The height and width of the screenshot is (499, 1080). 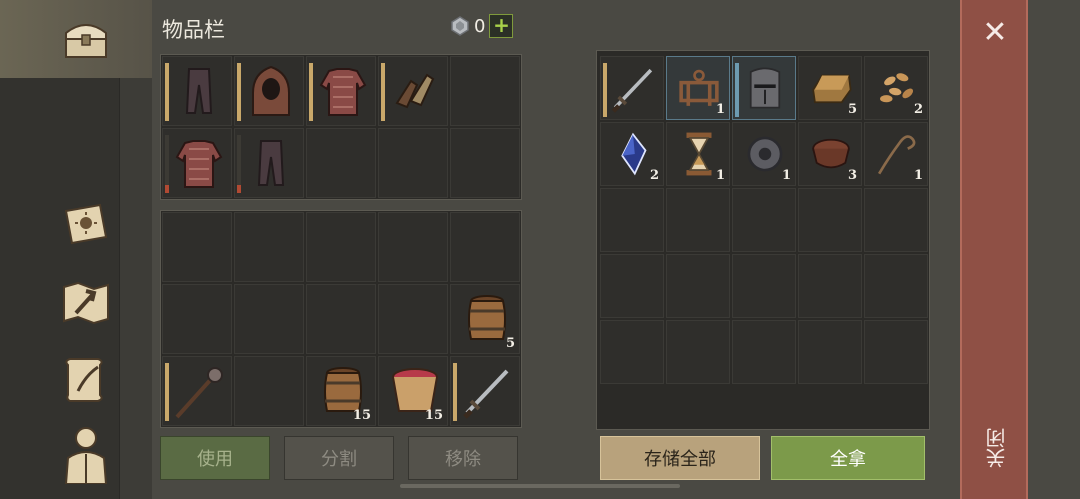 I want to click on sidebar, so click(x=76, y=249).